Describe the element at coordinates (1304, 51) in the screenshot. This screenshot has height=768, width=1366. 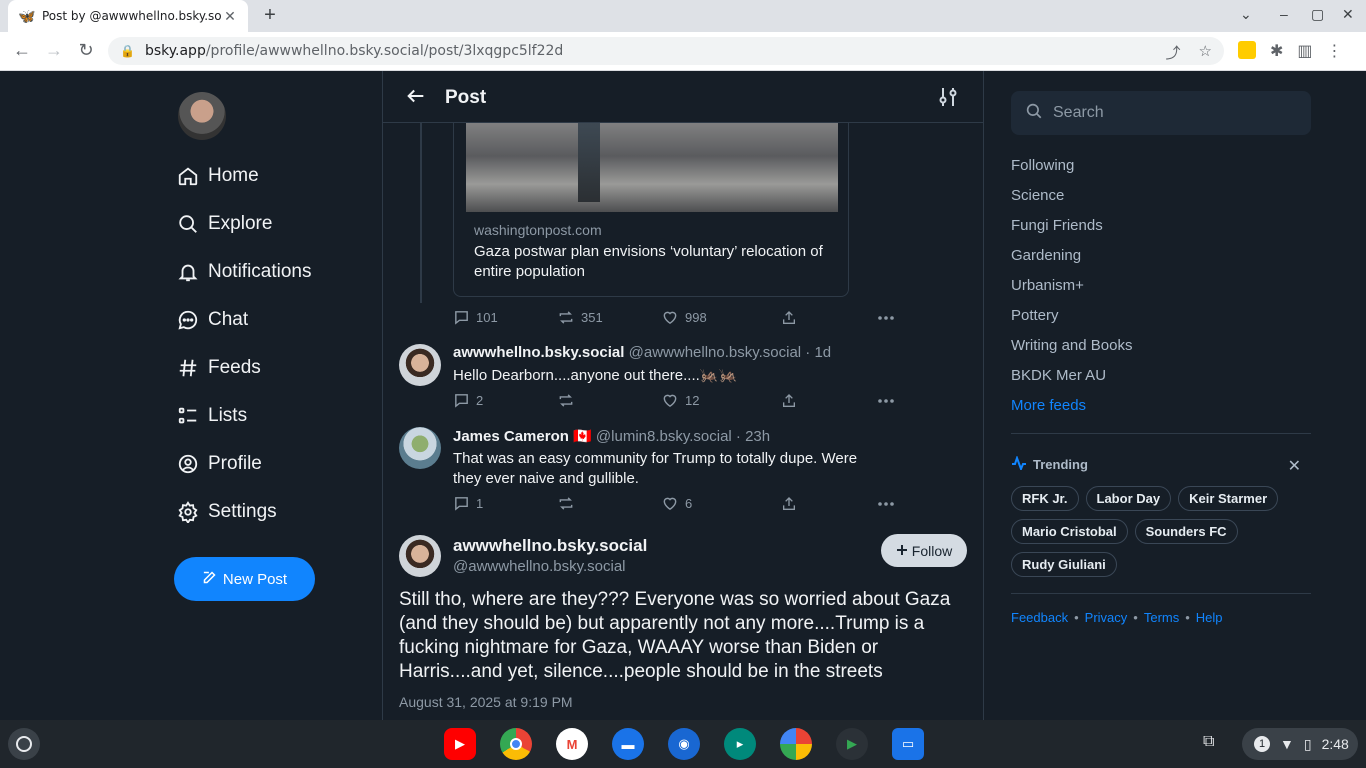
I see `side-panel-icon: ▥` at that location.